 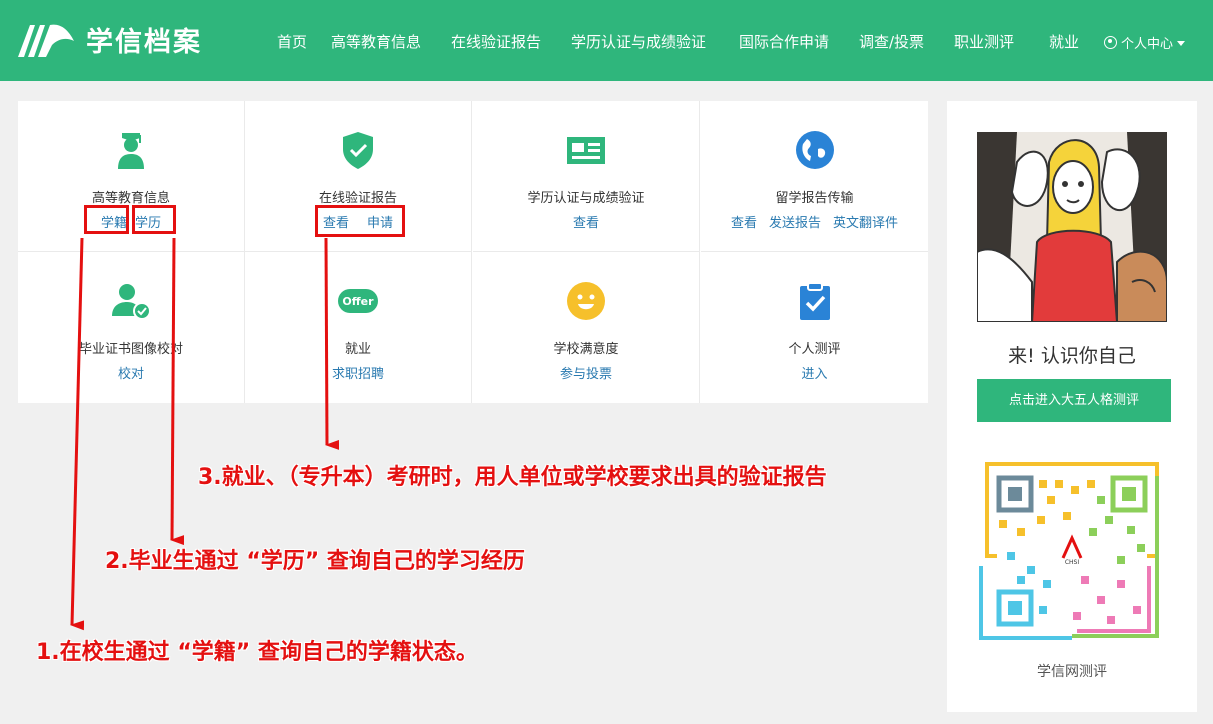 I want to click on nav-international-cooperation: 国际合作申请, so click(x=784, y=41).